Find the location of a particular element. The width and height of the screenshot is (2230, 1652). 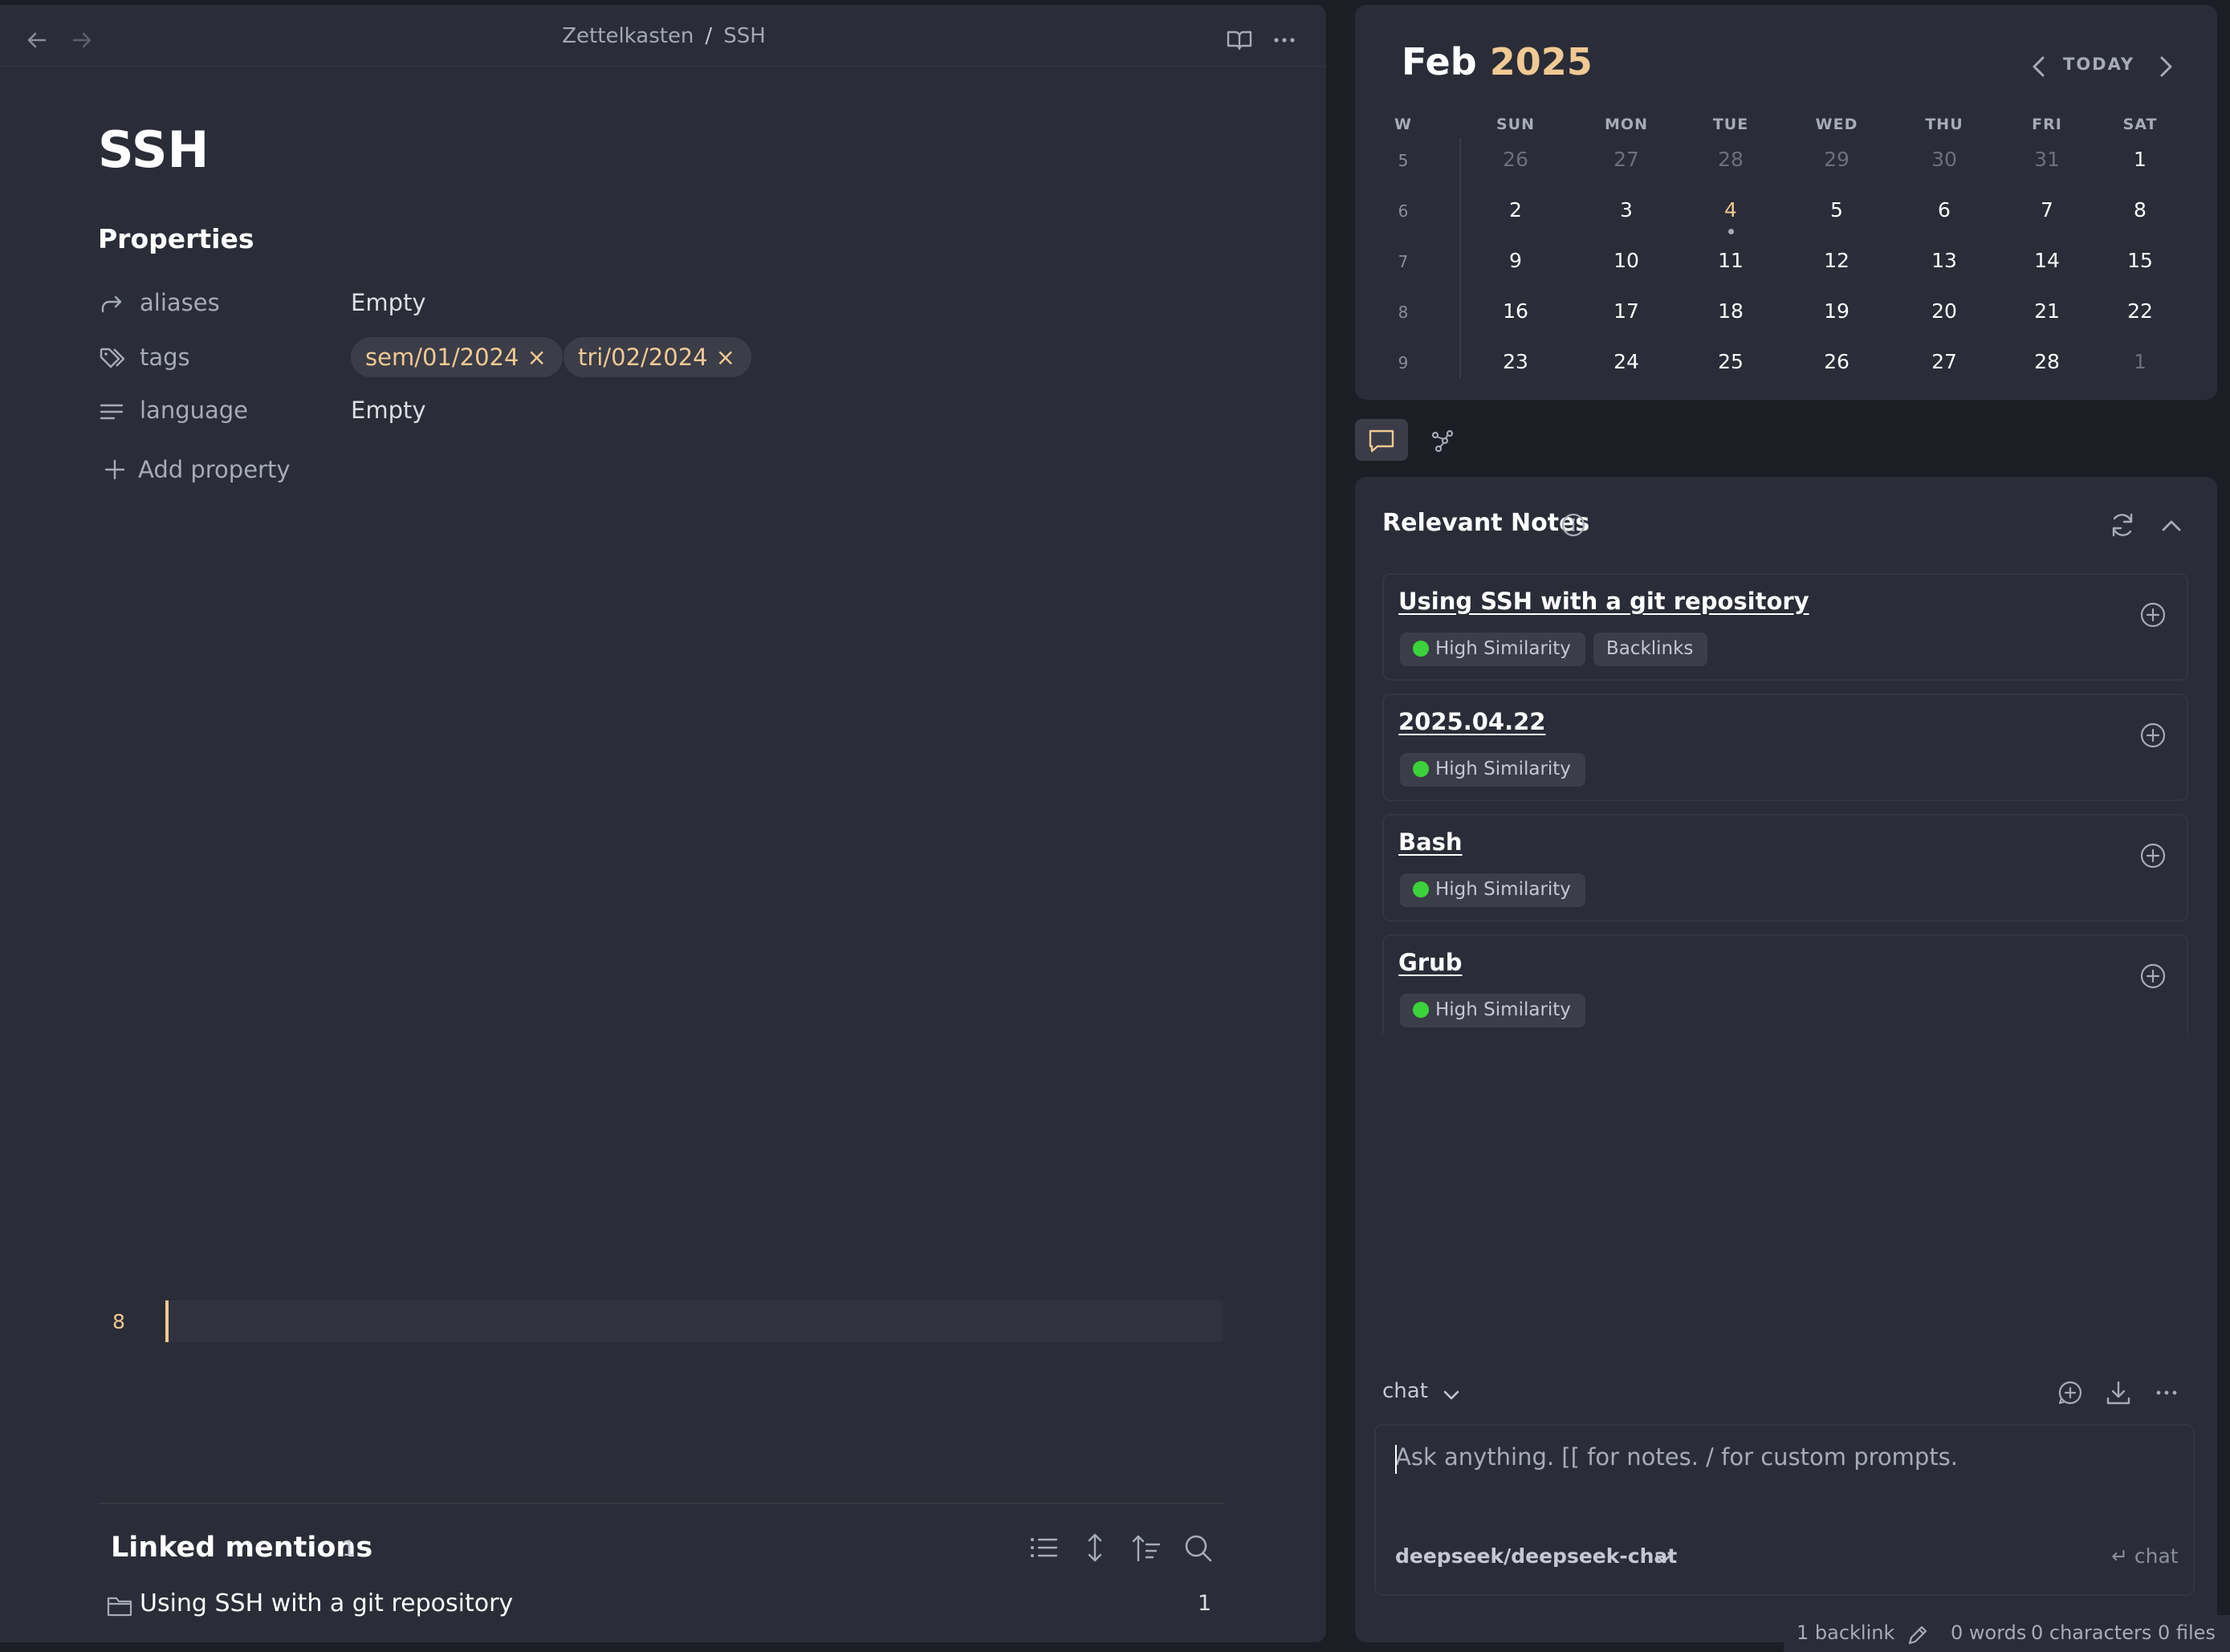

calendar-day: 9 is located at coordinates (1515, 260).